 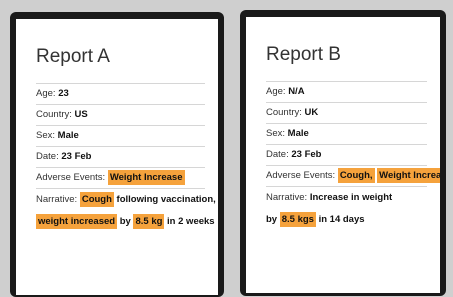 I want to click on adverse-event-highlight: Weight Increase, so click(x=146, y=177).